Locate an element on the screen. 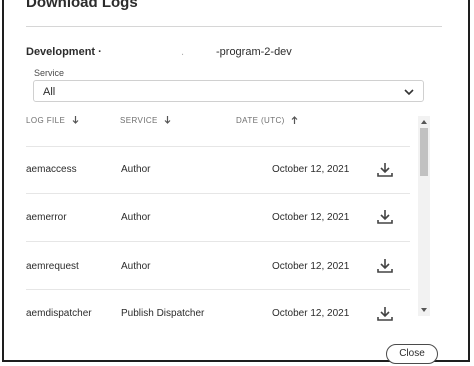  column-header-date-label: DATE (UTC) is located at coordinates (260, 120).